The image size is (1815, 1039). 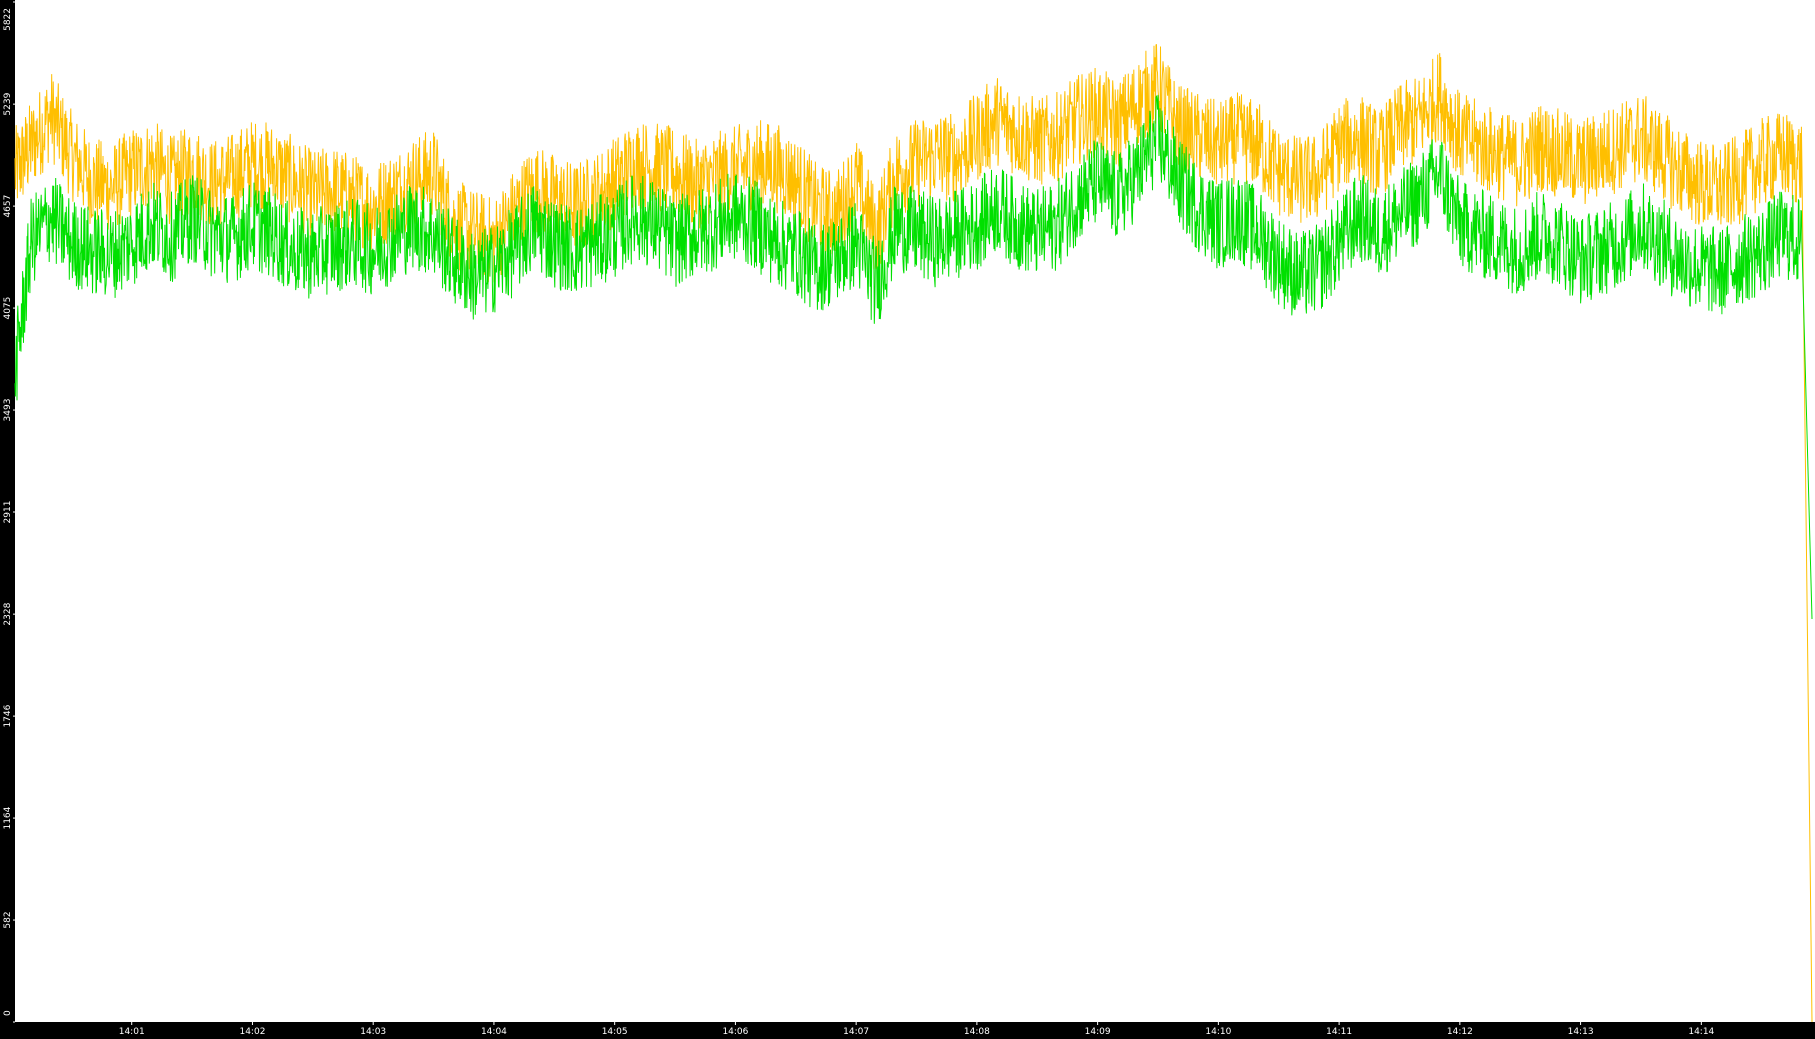 What do you see at coordinates (977, 1032) in the screenshot?
I see `x-tick-label: 14:08` at bounding box center [977, 1032].